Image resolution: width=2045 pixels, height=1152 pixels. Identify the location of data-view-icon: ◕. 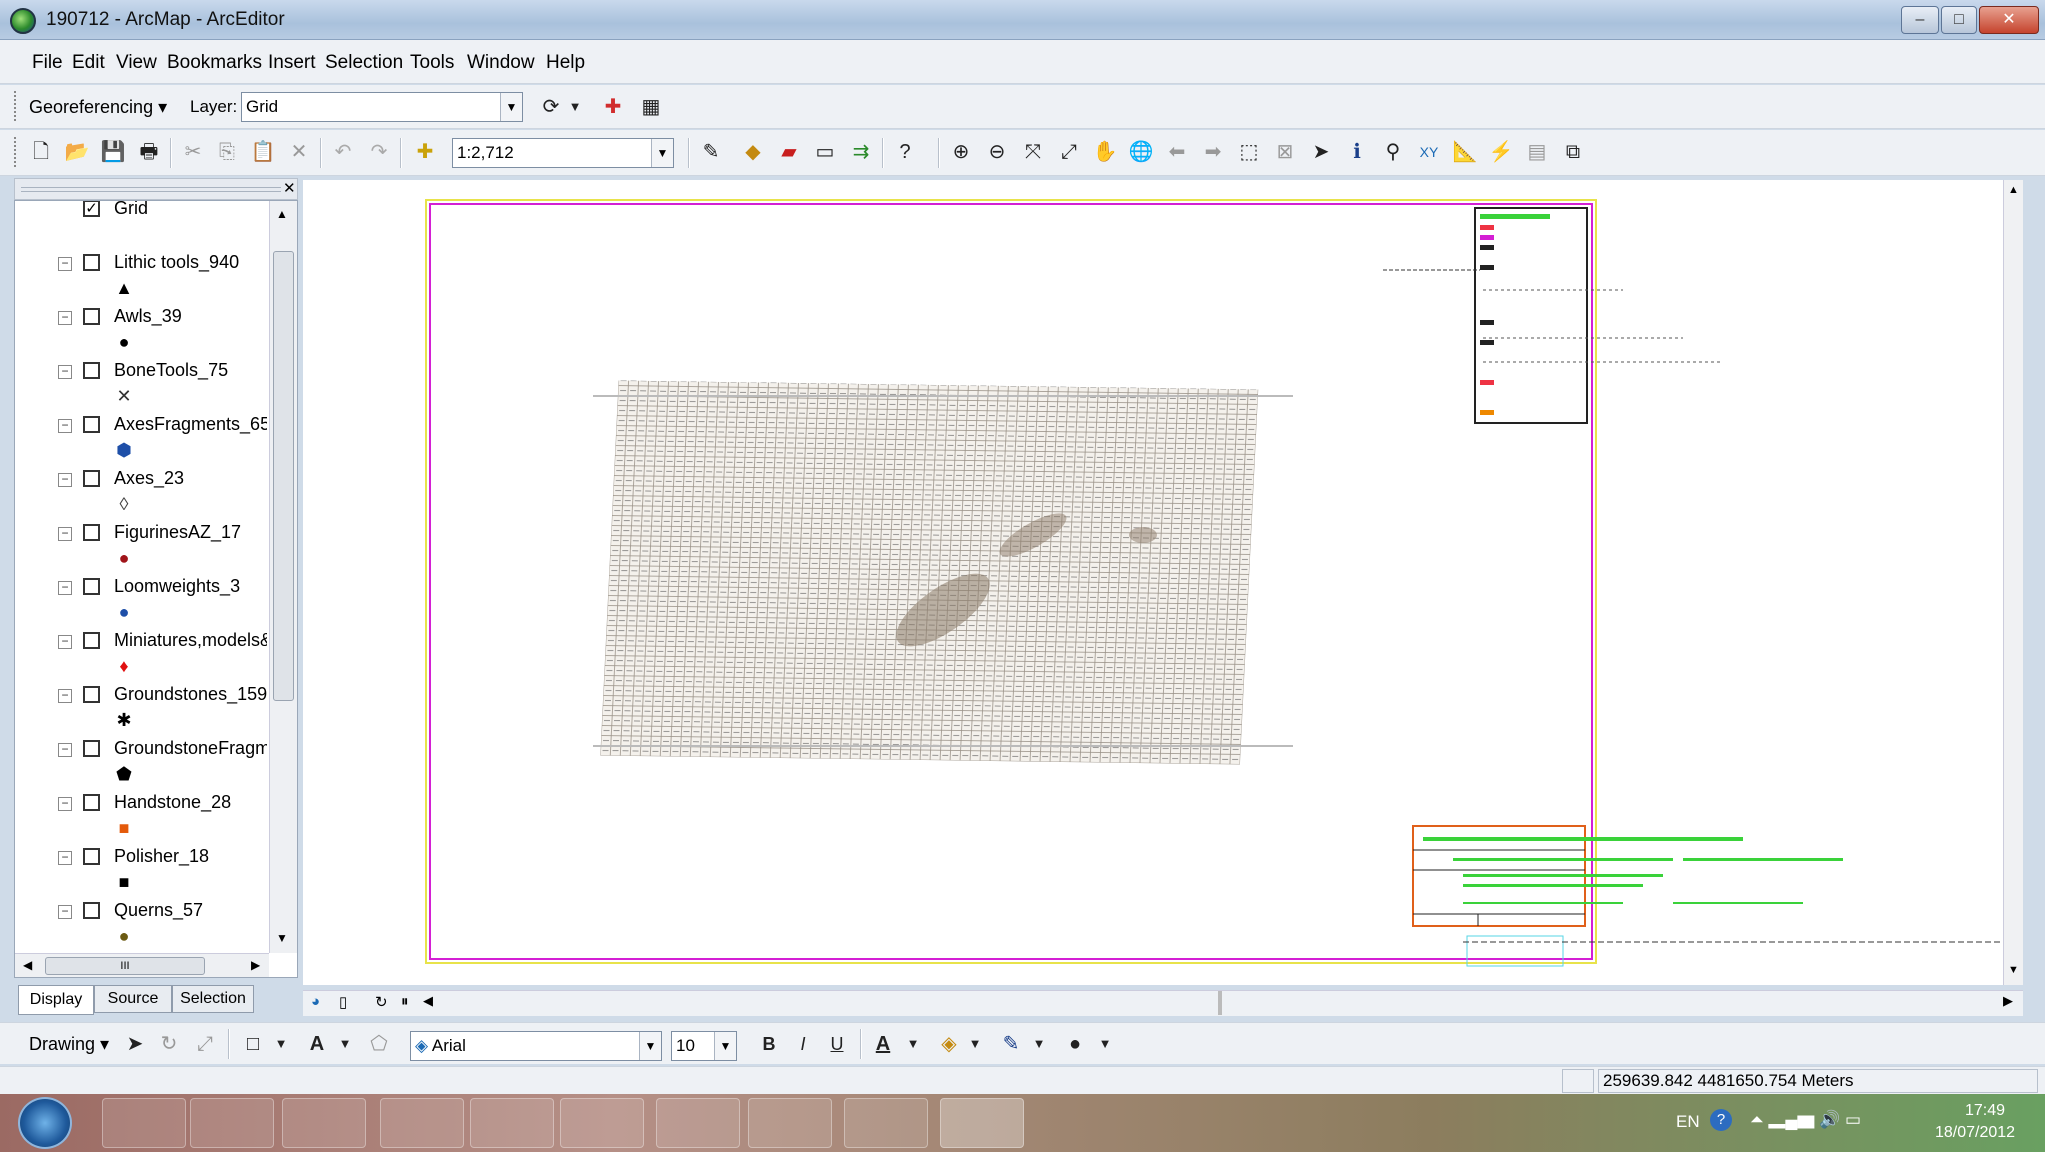
(315, 1001).